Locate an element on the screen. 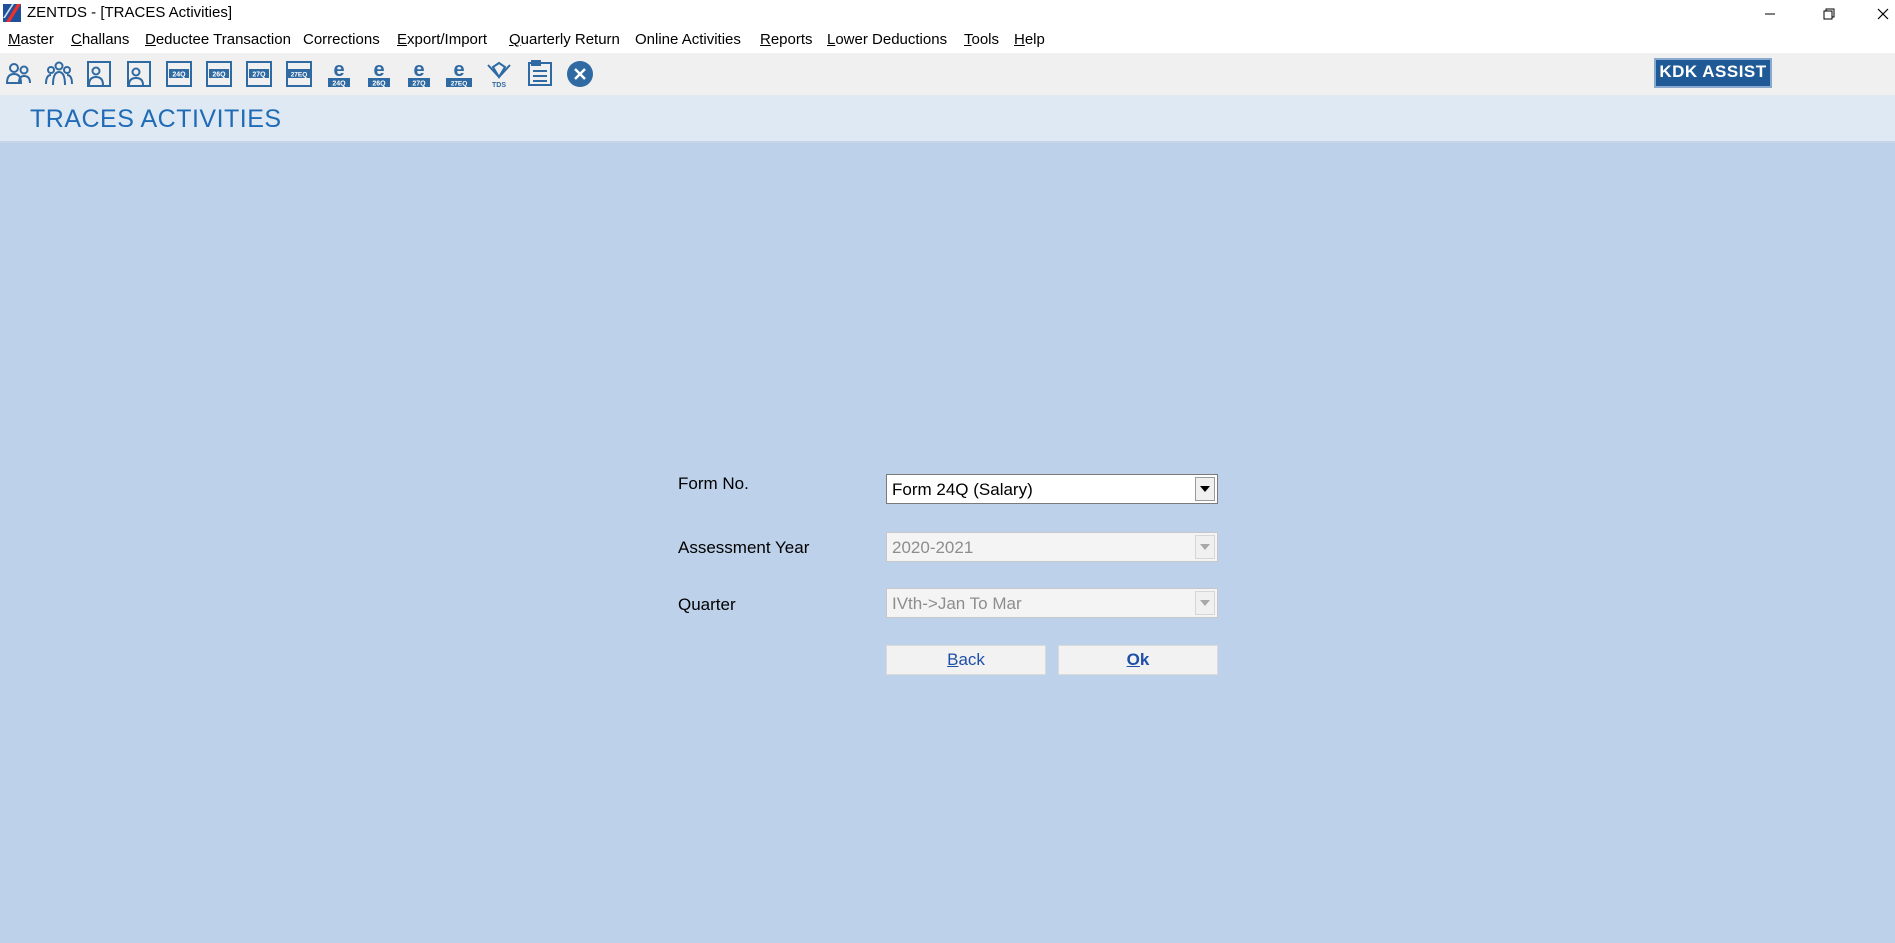  menu-online-activities: Online Activities is located at coordinates (688, 39).